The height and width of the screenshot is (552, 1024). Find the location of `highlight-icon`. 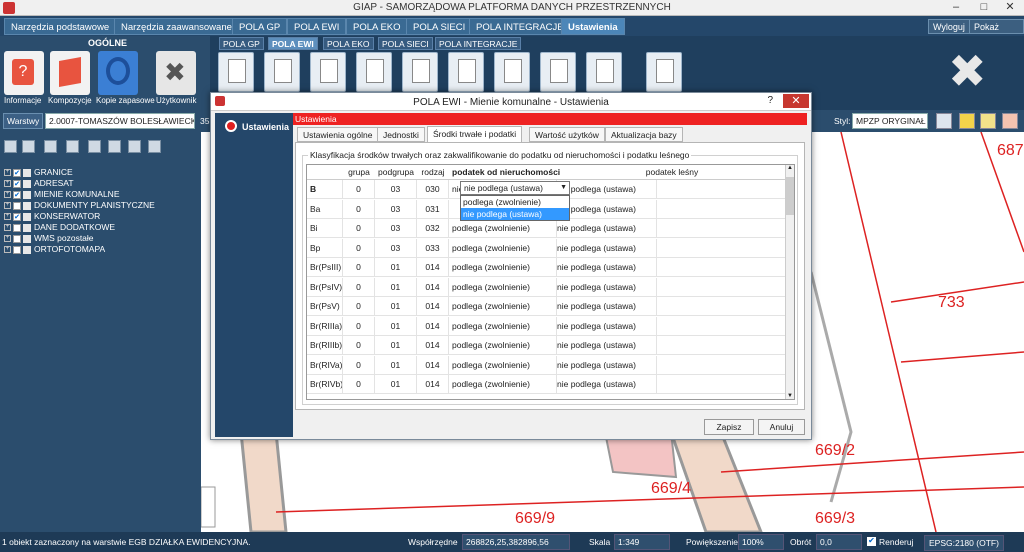

highlight-icon is located at coordinates (988, 121).